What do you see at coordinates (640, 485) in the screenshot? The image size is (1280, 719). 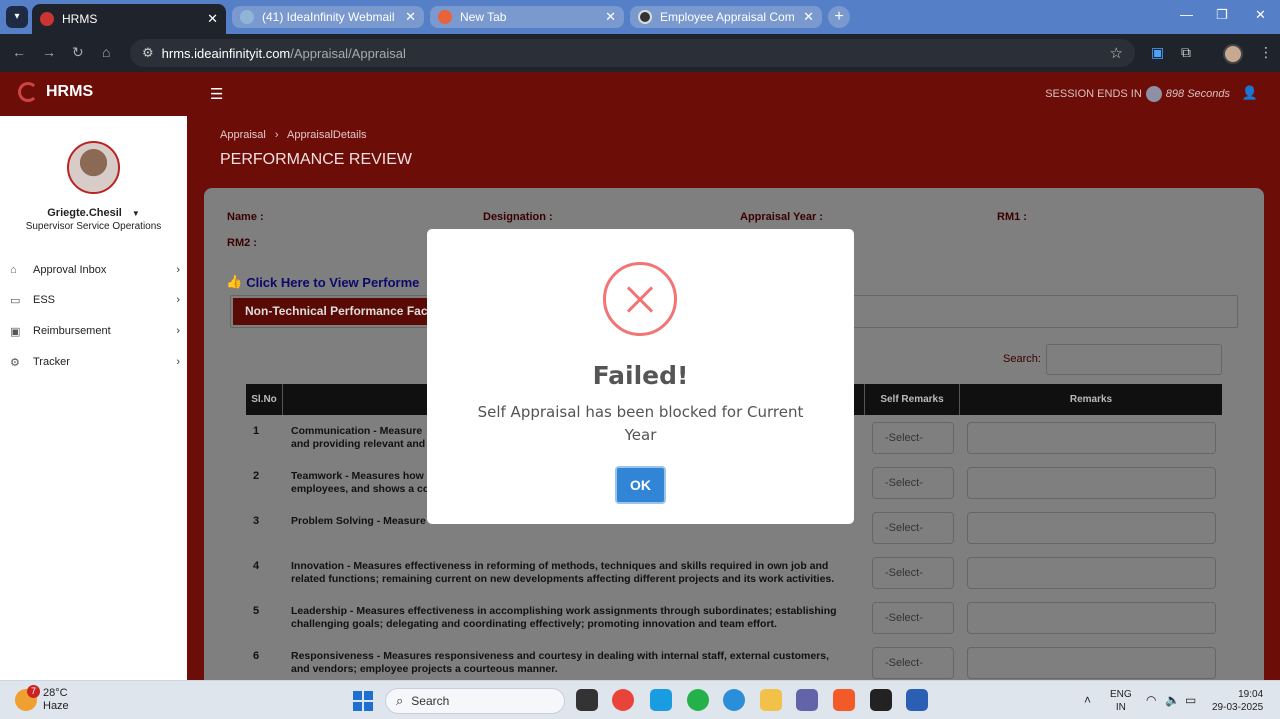 I see `ok-button: OK` at bounding box center [640, 485].